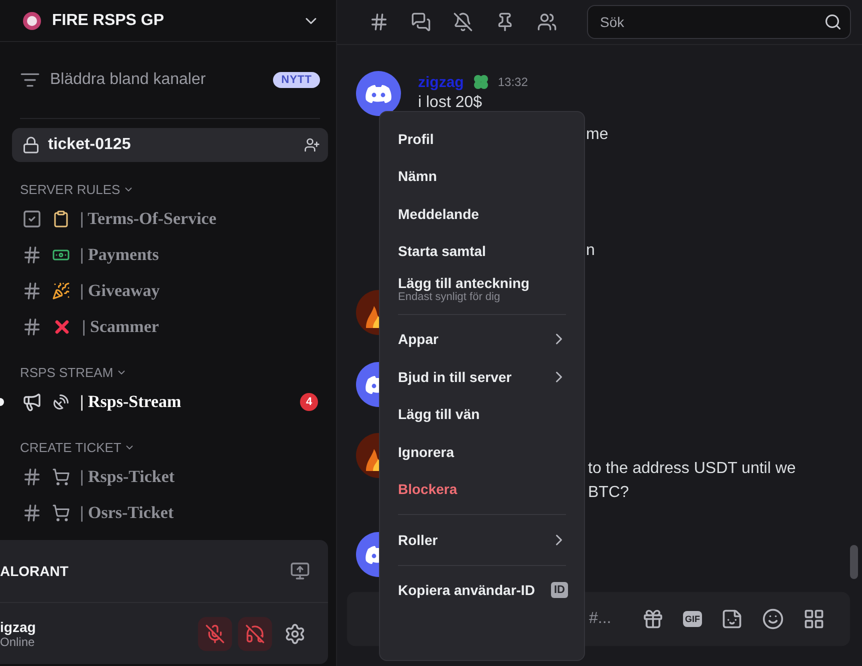 This screenshot has height=666, width=862. What do you see at coordinates (168, 513) in the screenshot?
I see `channel-item: | Osrs-Ticket` at bounding box center [168, 513].